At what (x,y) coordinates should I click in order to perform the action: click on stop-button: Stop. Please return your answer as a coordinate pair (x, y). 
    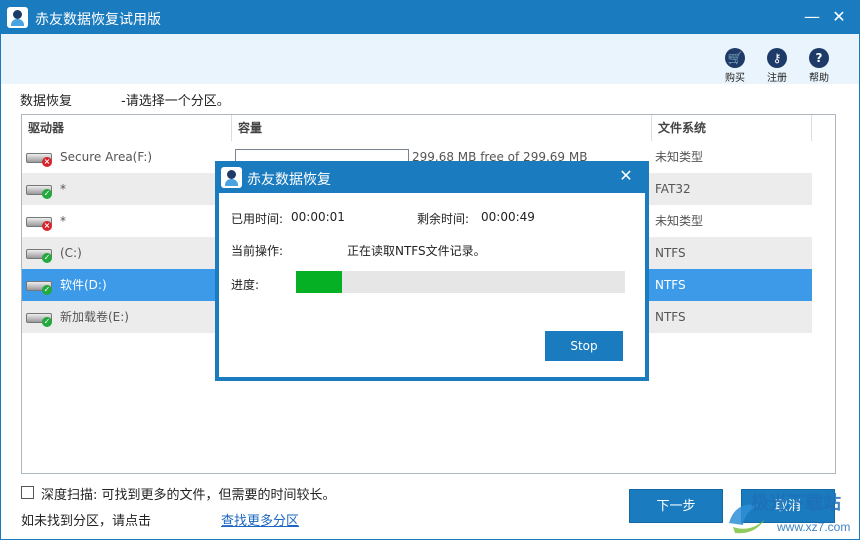
    Looking at the image, I should click on (584, 346).